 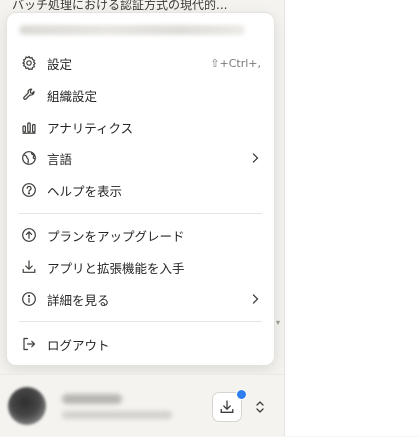 I want to click on menu-item-label: アプリと拡張機能を入手, so click(x=116, y=268).